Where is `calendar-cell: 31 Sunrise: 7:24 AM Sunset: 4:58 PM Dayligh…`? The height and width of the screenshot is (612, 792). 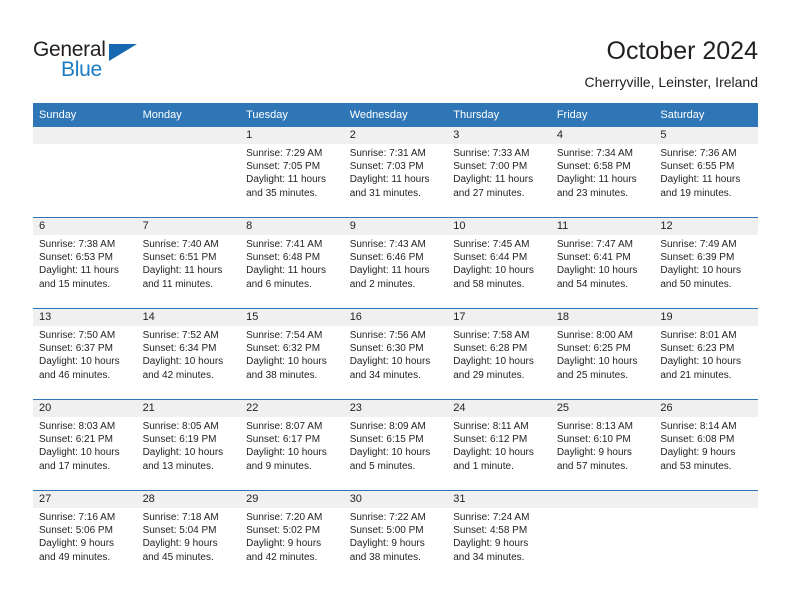
calendar-cell: 31 Sunrise: 7:24 AM Sunset: 4:58 PM Dayligh… is located at coordinates (499, 535).